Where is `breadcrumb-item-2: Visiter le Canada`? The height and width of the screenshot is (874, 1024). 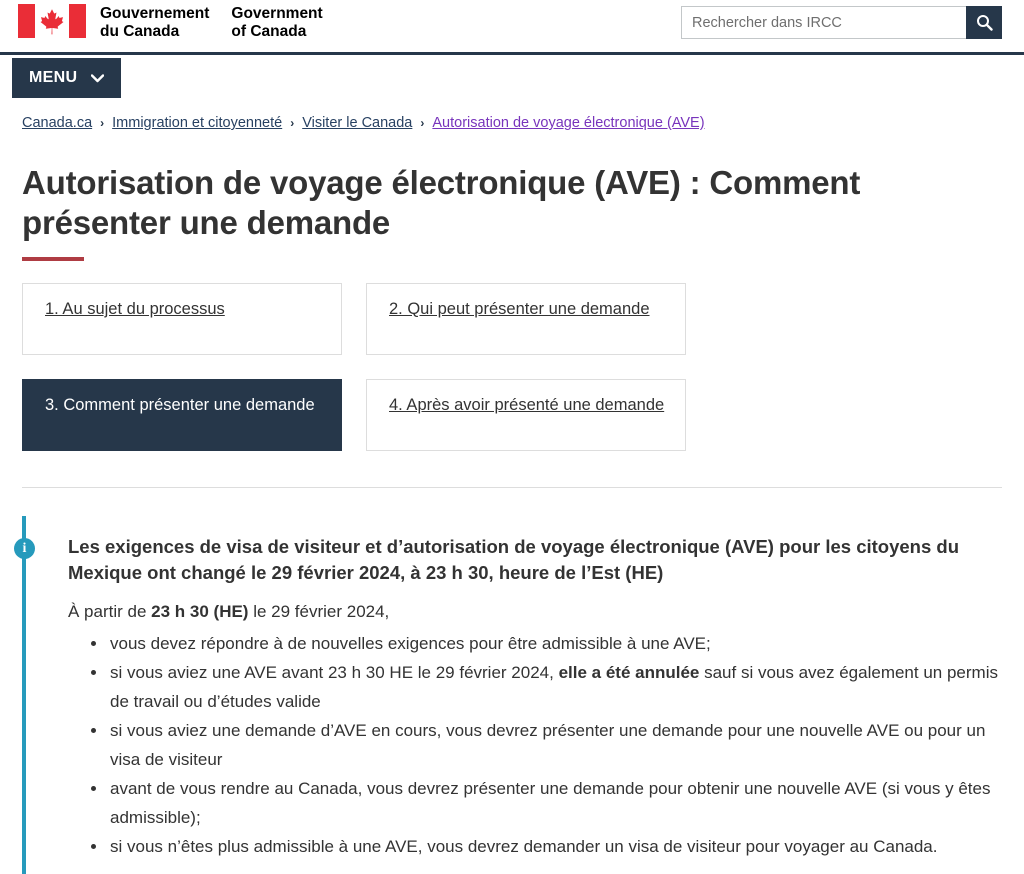 breadcrumb-item-2: Visiter le Canada is located at coordinates (357, 123).